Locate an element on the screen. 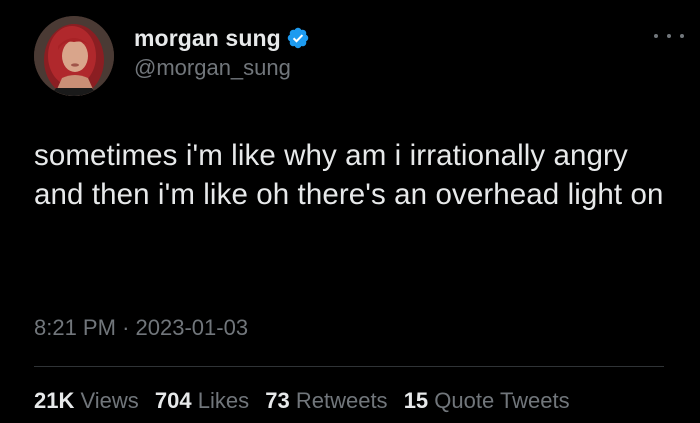 The image size is (700, 423). likes-stat: 704 Likes is located at coordinates (205, 400).